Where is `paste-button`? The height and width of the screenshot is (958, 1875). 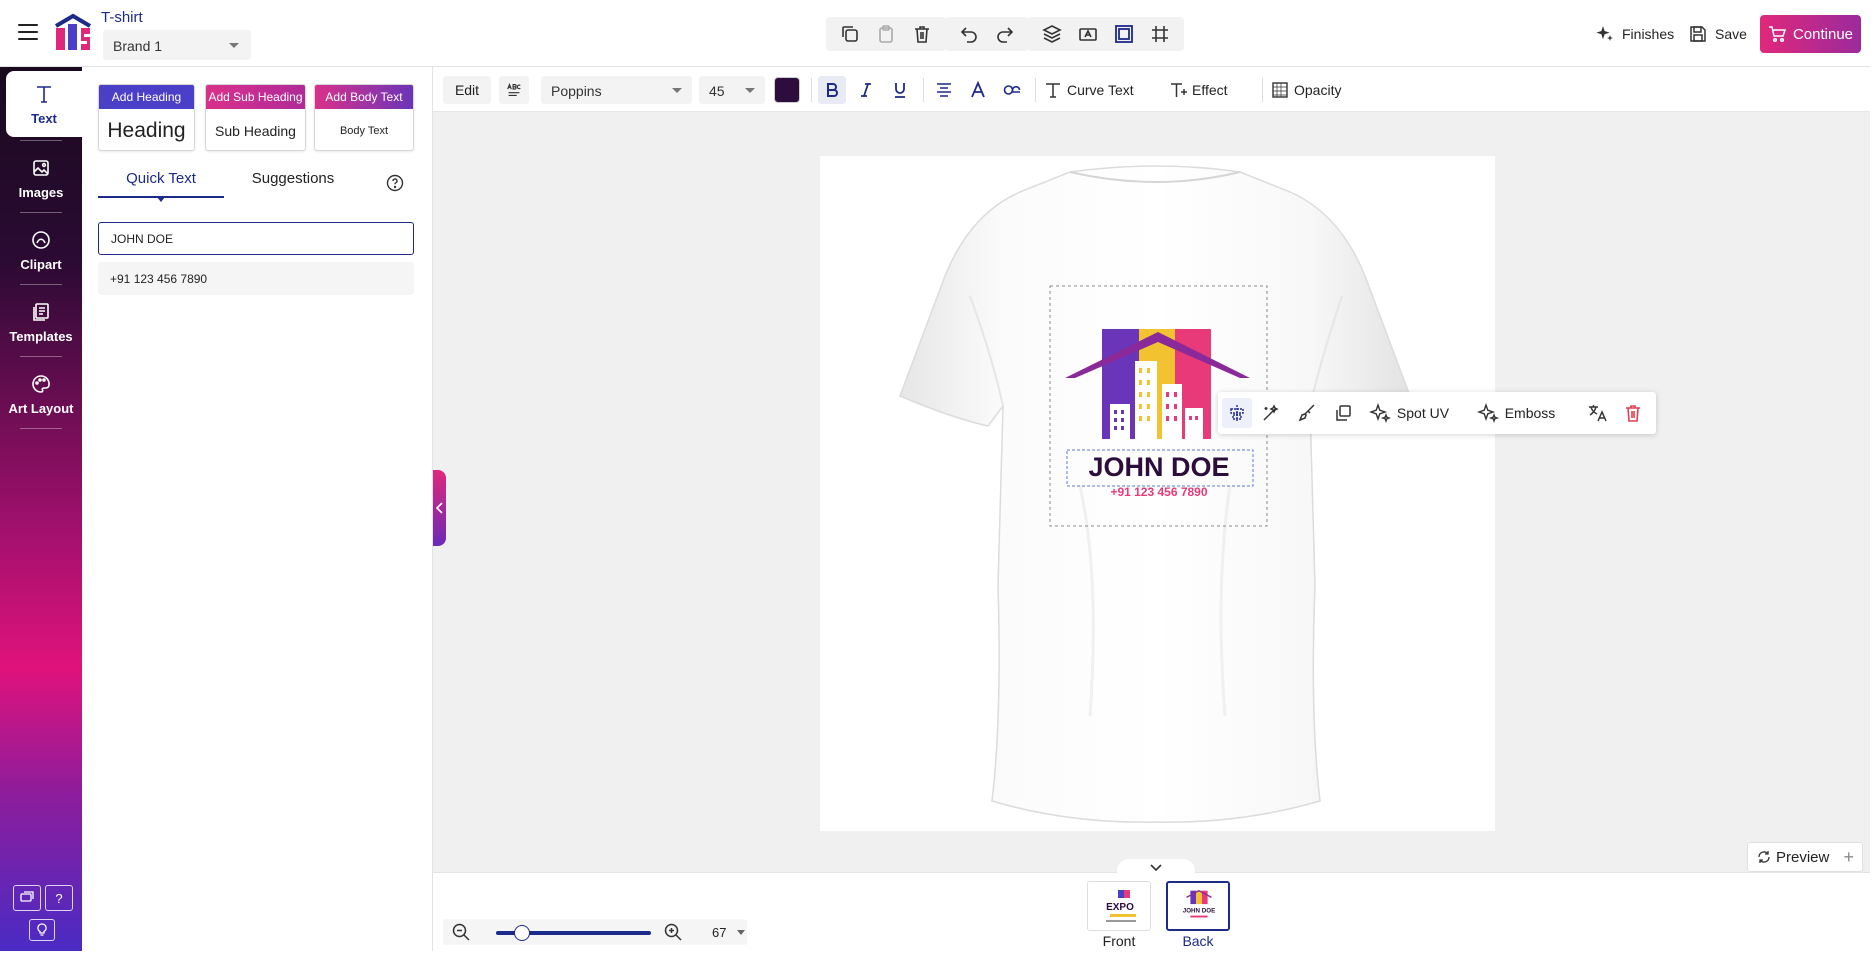 paste-button is located at coordinates (886, 34).